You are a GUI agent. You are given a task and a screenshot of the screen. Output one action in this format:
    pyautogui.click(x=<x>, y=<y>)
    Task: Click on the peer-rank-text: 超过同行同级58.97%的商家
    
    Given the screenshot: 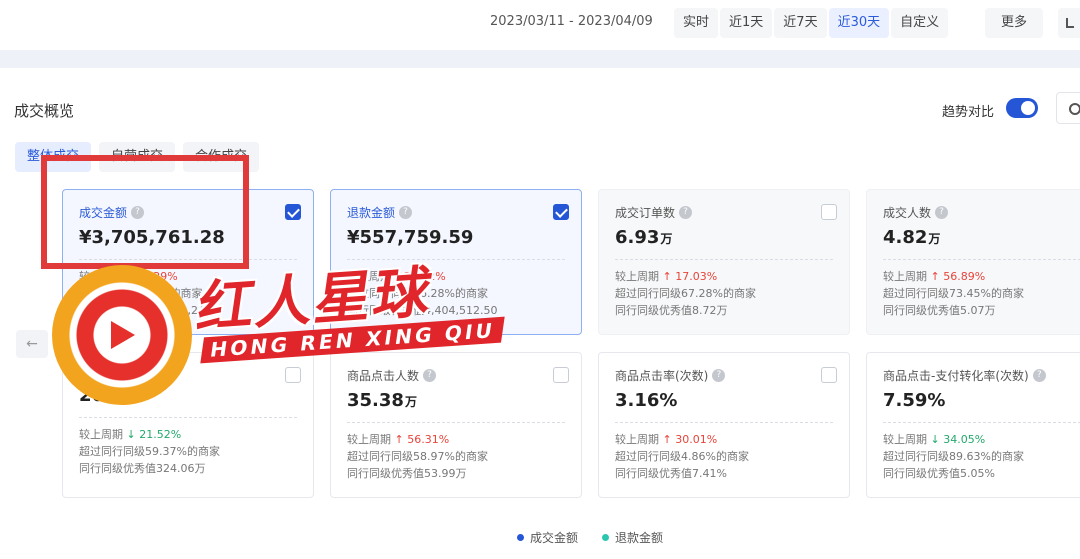 What is the action you would take?
    pyautogui.click(x=417, y=456)
    